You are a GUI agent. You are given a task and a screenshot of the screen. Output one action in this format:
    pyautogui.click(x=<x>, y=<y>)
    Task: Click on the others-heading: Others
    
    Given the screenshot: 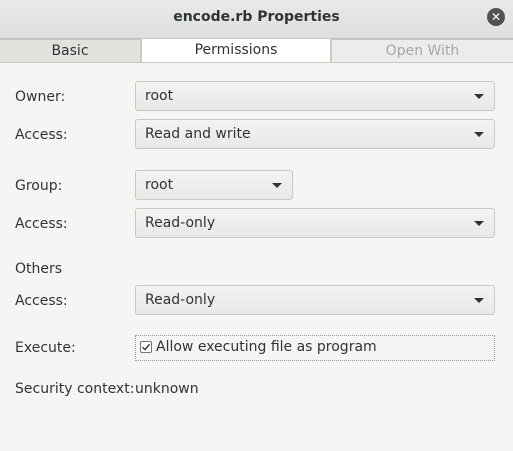 What is the action you would take?
    pyautogui.click(x=39, y=269)
    